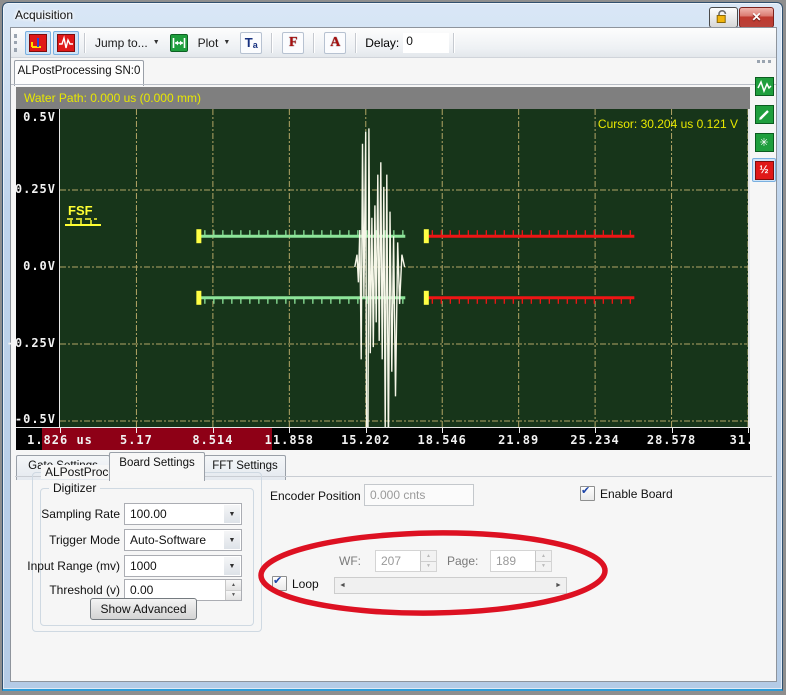 The image size is (786, 695). I want to click on wf-label: WF:, so click(350, 561).